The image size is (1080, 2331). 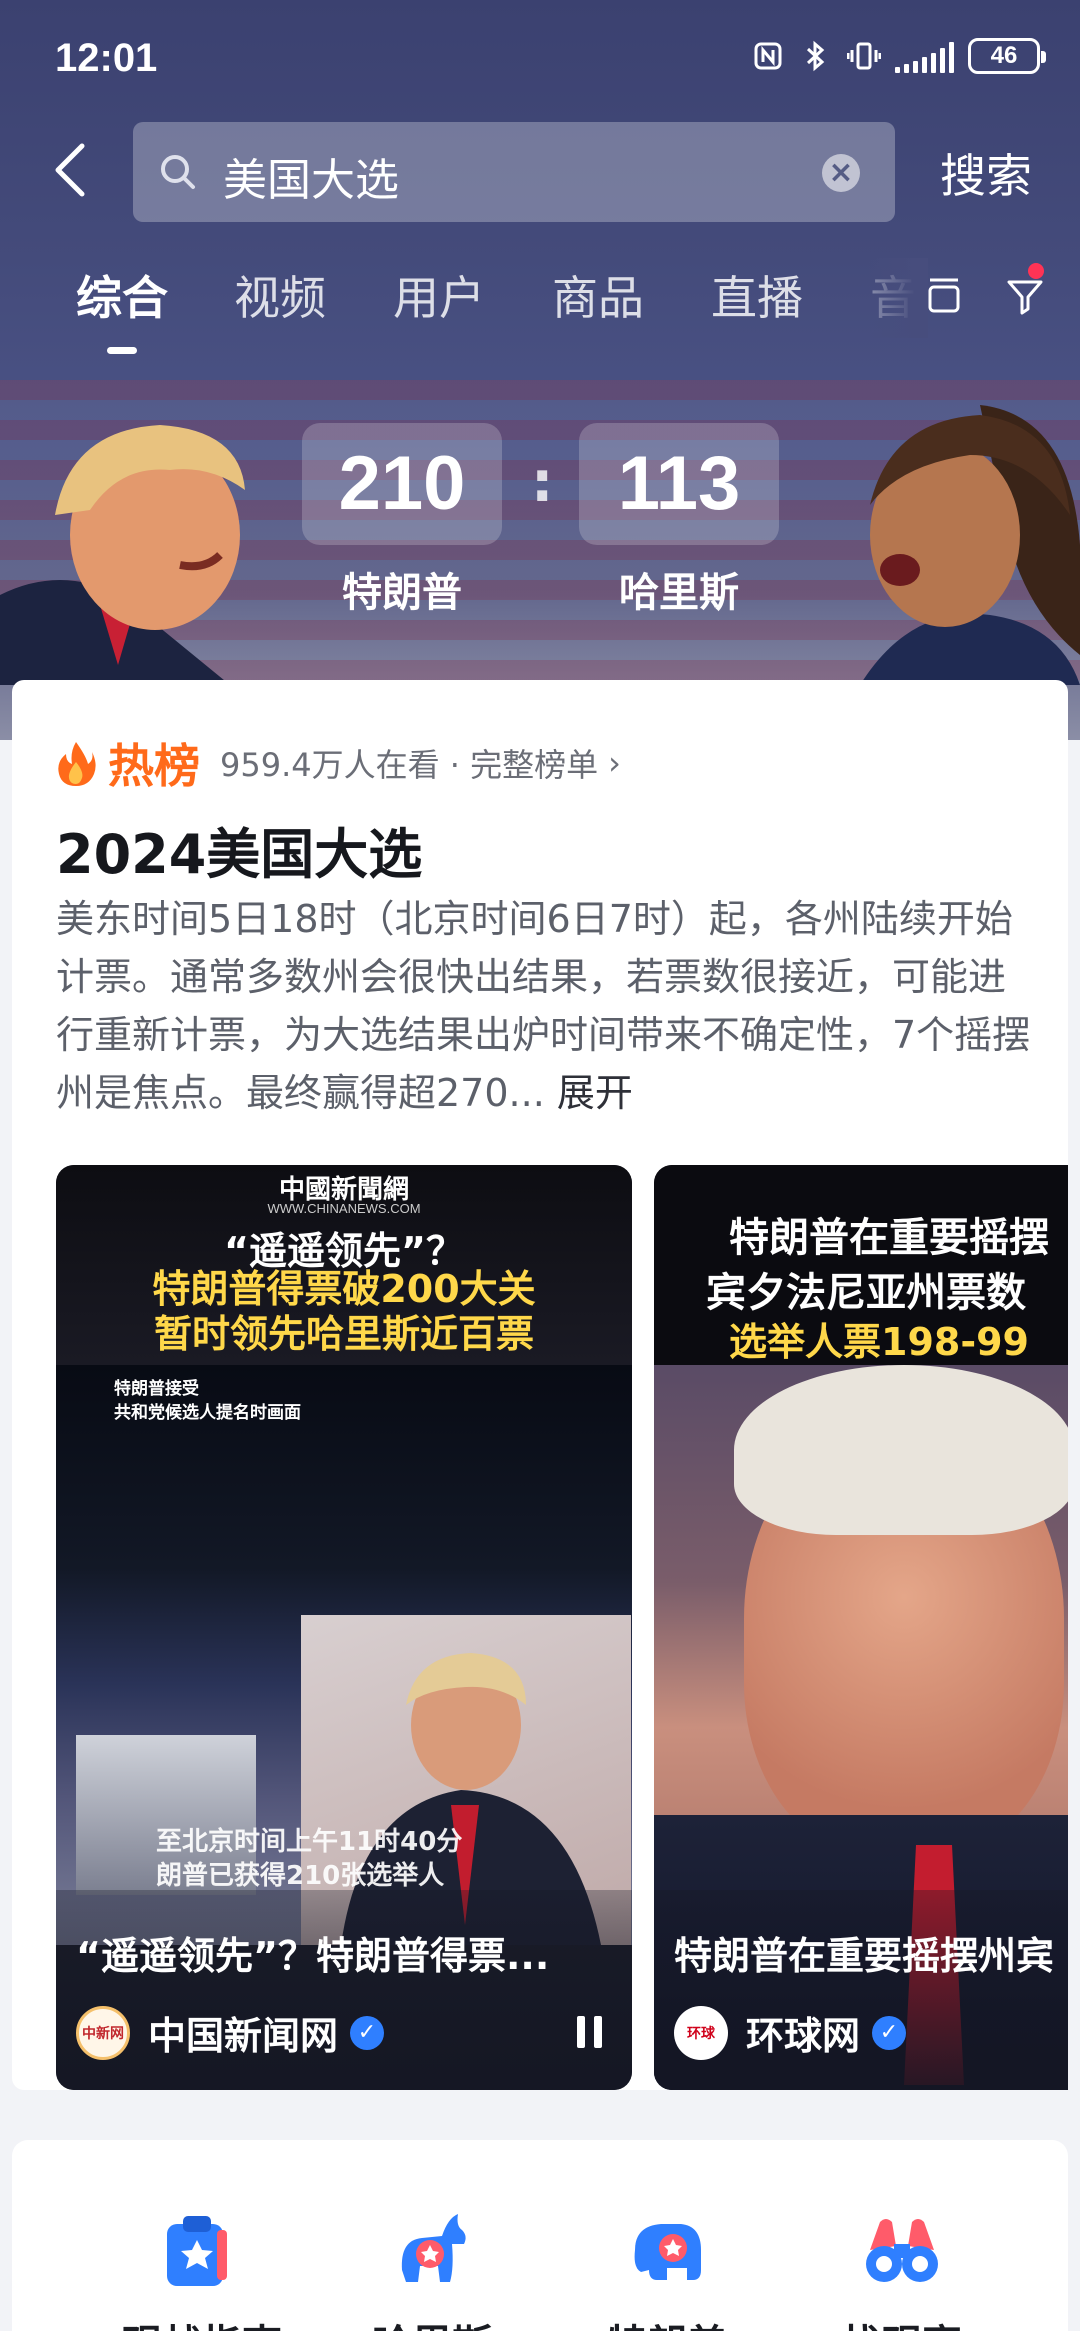 What do you see at coordinates (1007, 56) in the screenshot?
I see `battery-icon: 46` at bounding box center [1007, 56].